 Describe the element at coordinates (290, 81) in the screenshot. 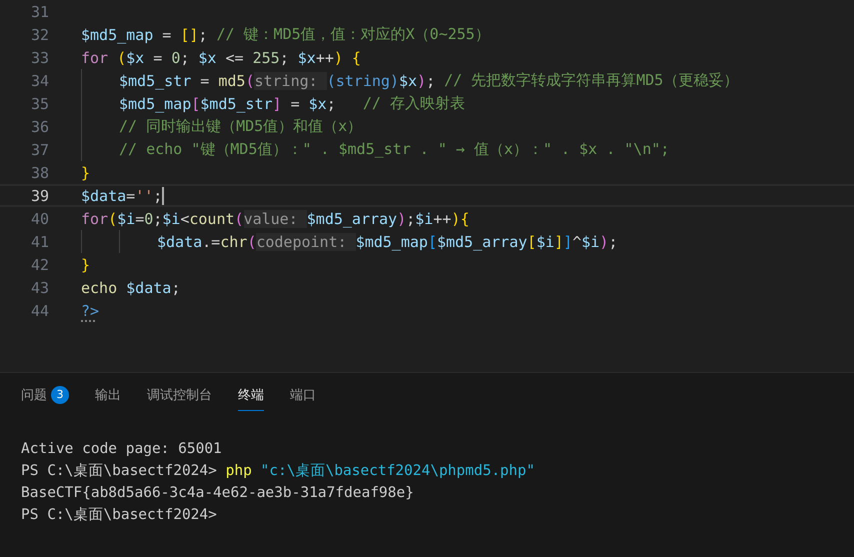

I see `parameter-hint: string:` at that location.